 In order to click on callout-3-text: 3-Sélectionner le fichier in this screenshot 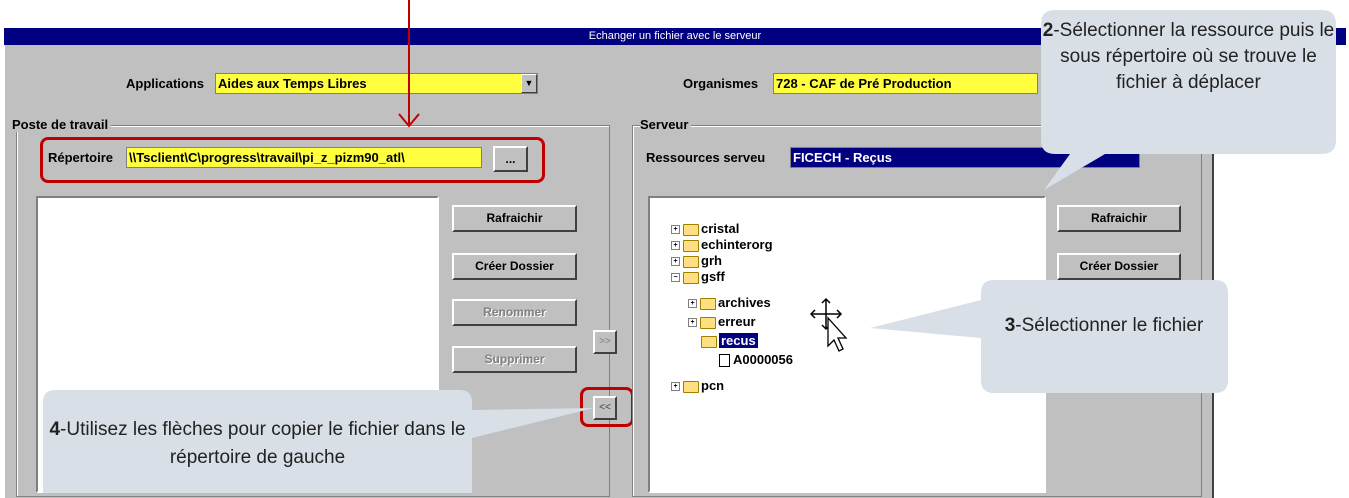, I will do `click(1104, 325)`.